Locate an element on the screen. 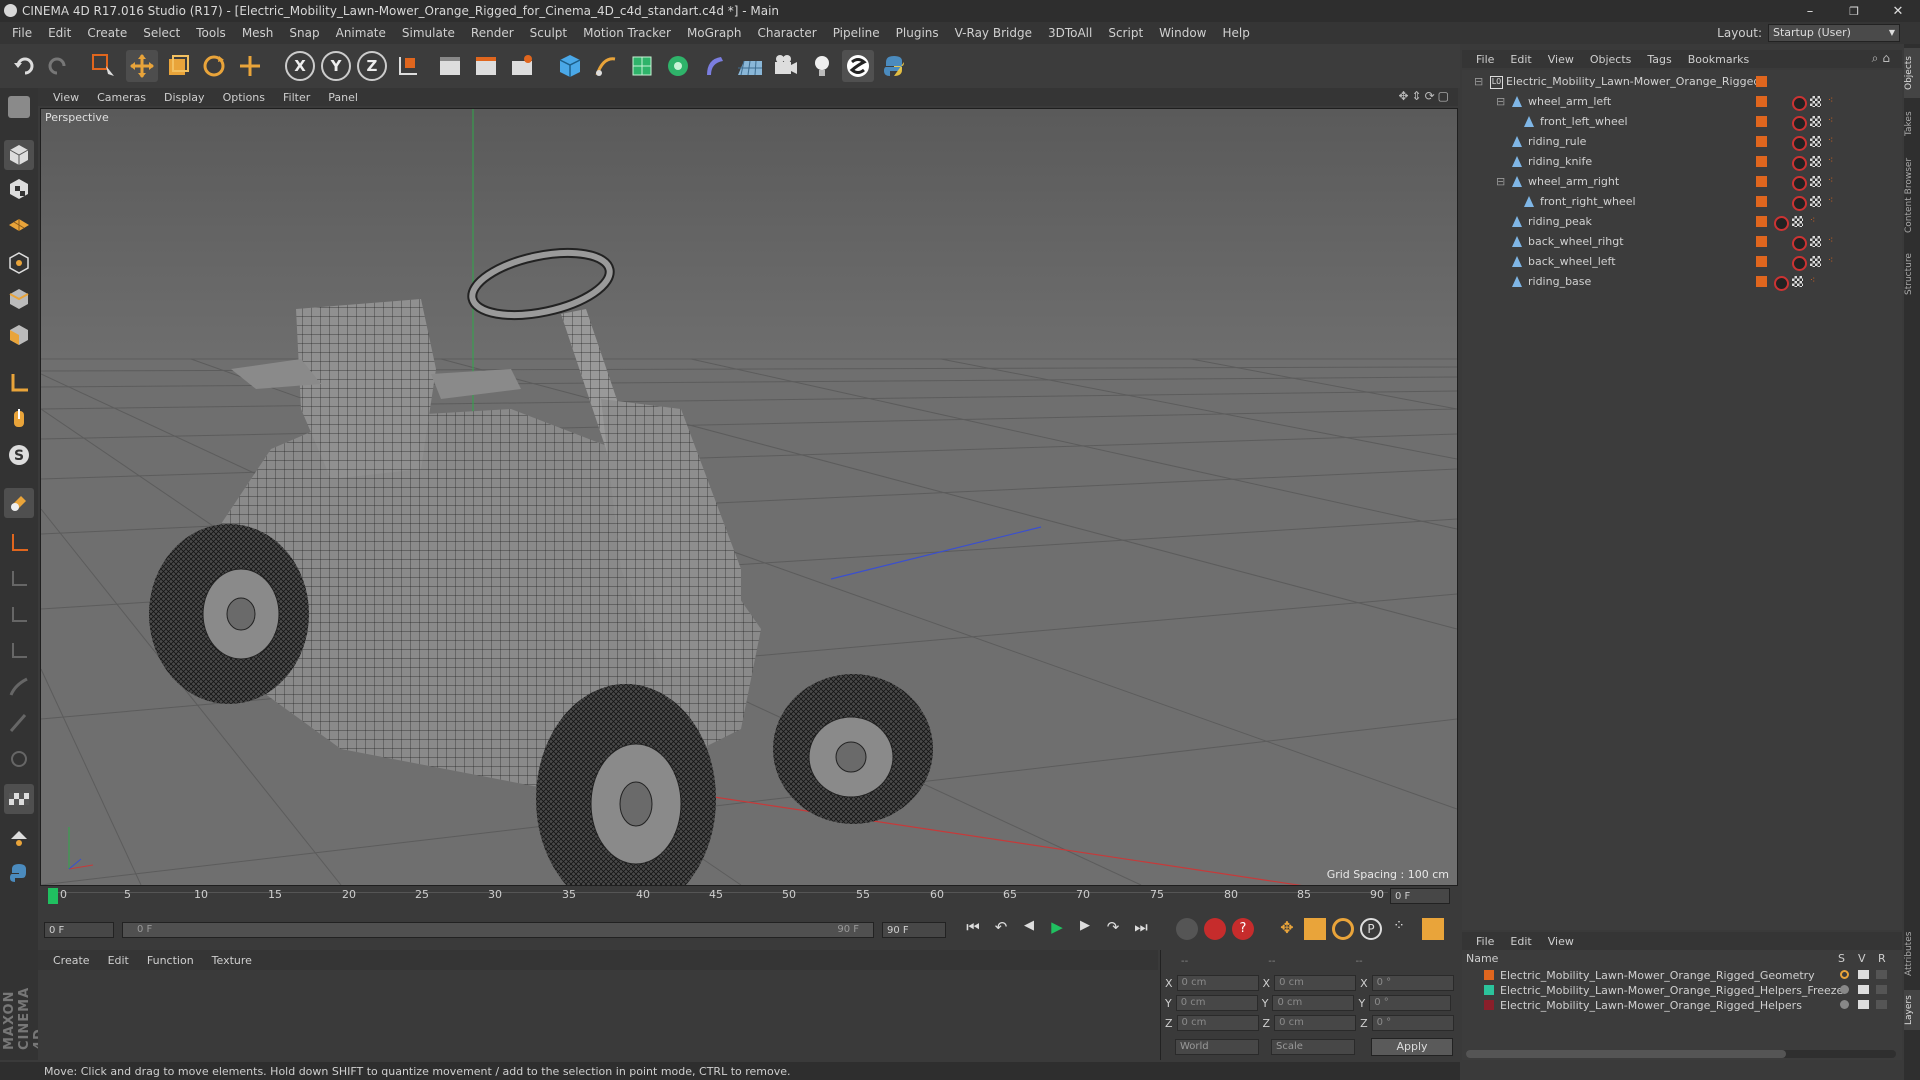 The image size is (1920, 1080). material-menu-edit: Edit is located at coordinates (118, 960).